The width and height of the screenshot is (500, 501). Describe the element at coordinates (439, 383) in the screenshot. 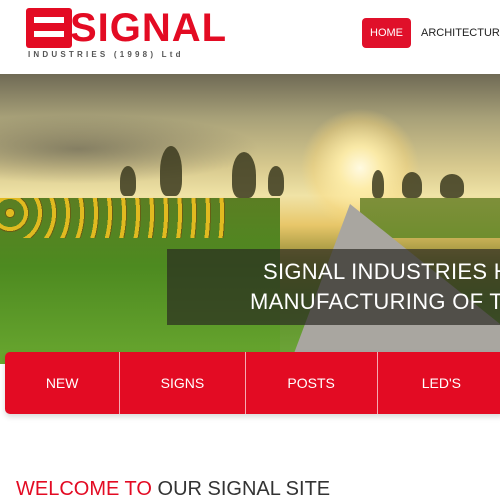

I see `category-leds: LED'S` at that location.